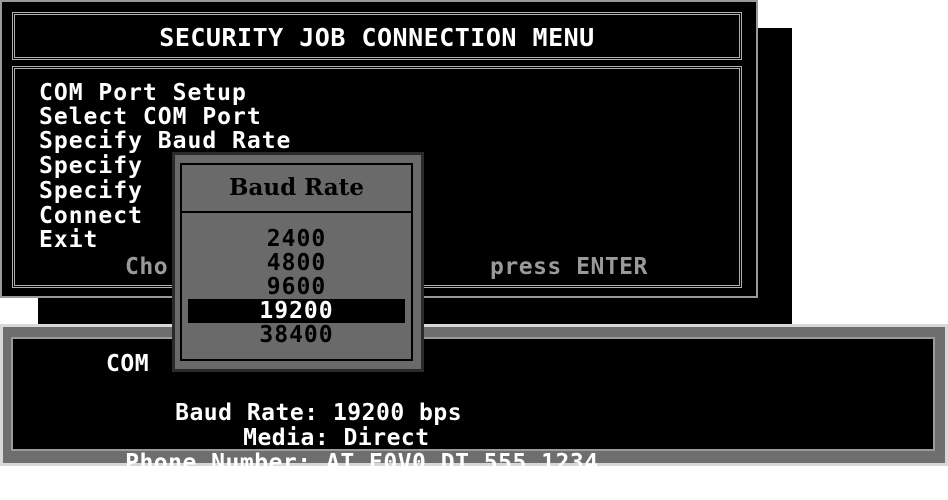 The width and height of the screenshot is (948, 500). I want to click on status-phone-line: Phone Number: AT E0V0 DT 555 1234, so click(319, 463).